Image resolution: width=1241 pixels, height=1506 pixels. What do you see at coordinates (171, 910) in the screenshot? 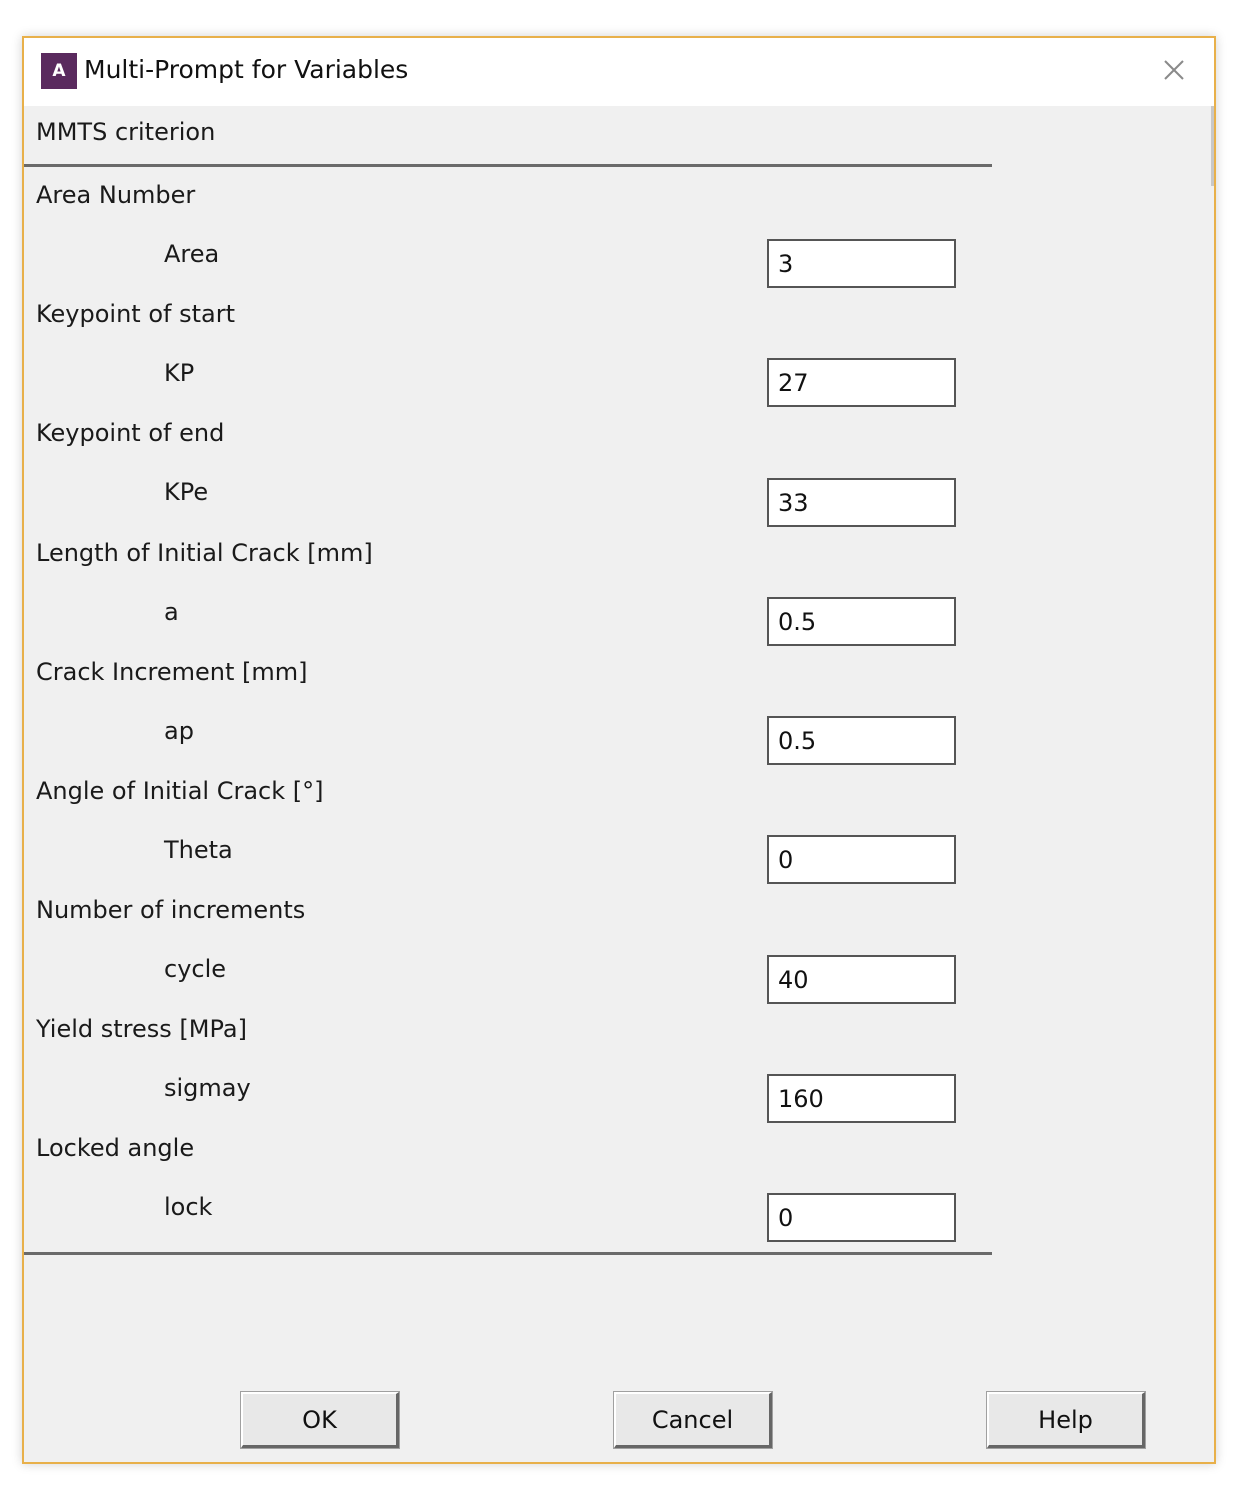
I see `group-label-number-of-increments: Number of increments` at bounding box center [171, 910].